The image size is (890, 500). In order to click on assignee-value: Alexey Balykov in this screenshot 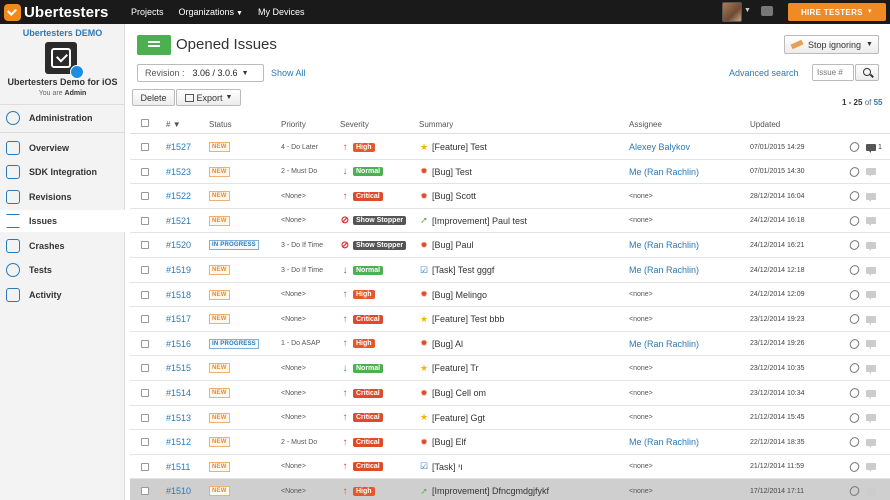, I will do `click(659, 147)`.